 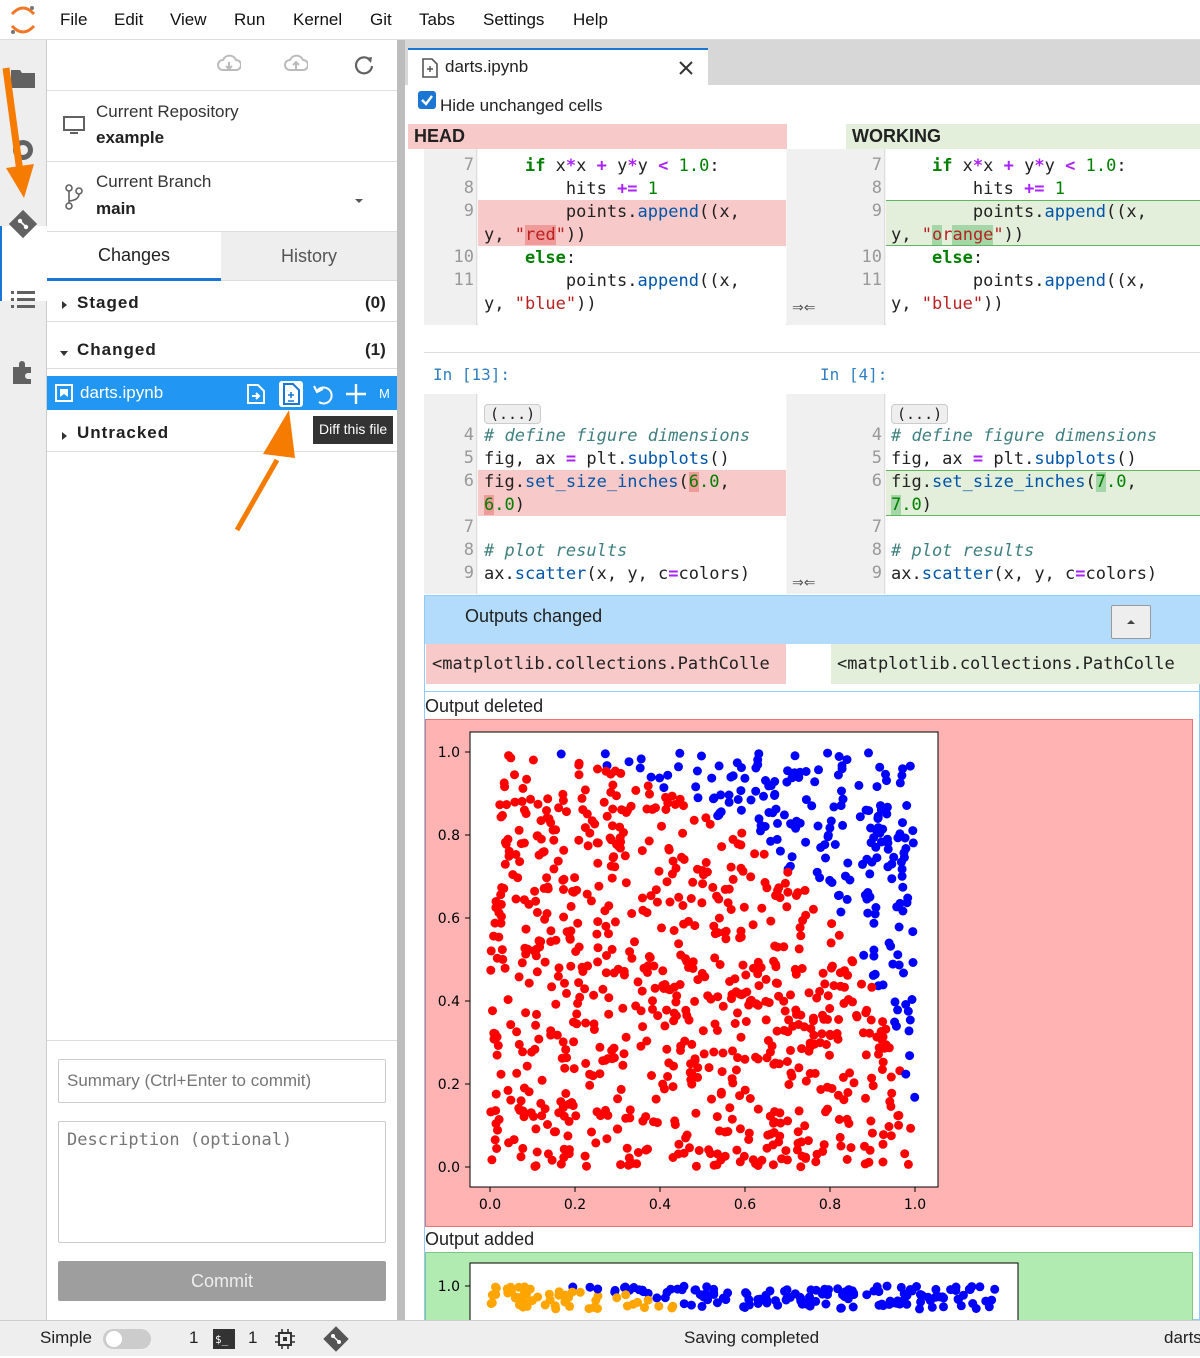 I want to click on menu-file: File, so click(x=73, y=20).